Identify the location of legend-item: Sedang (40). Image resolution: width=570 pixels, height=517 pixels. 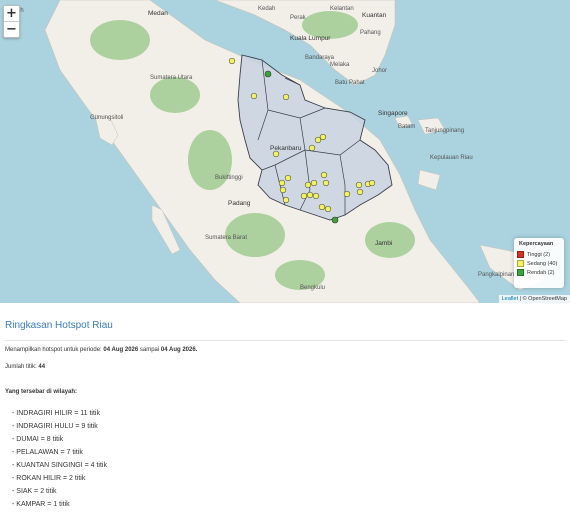
(539, 263).